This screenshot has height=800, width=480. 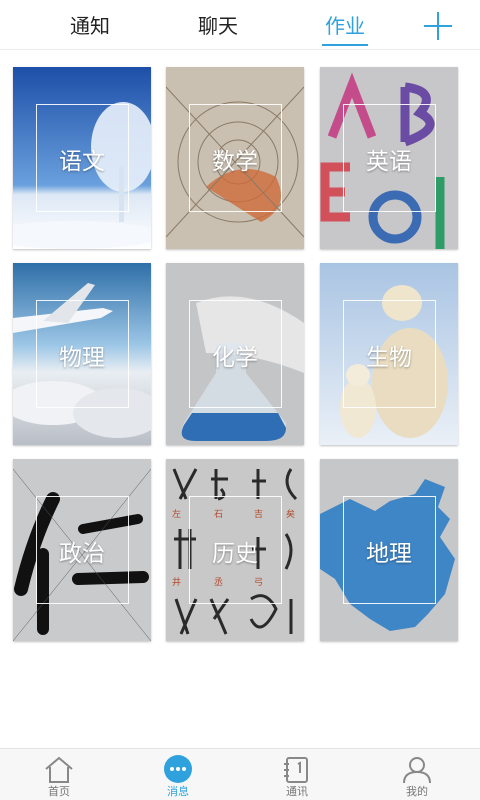 What do you see at coordinates (59, 791) in the screenshot?
I see `nav-home-label: 首页` at bounding box center [59, 791].